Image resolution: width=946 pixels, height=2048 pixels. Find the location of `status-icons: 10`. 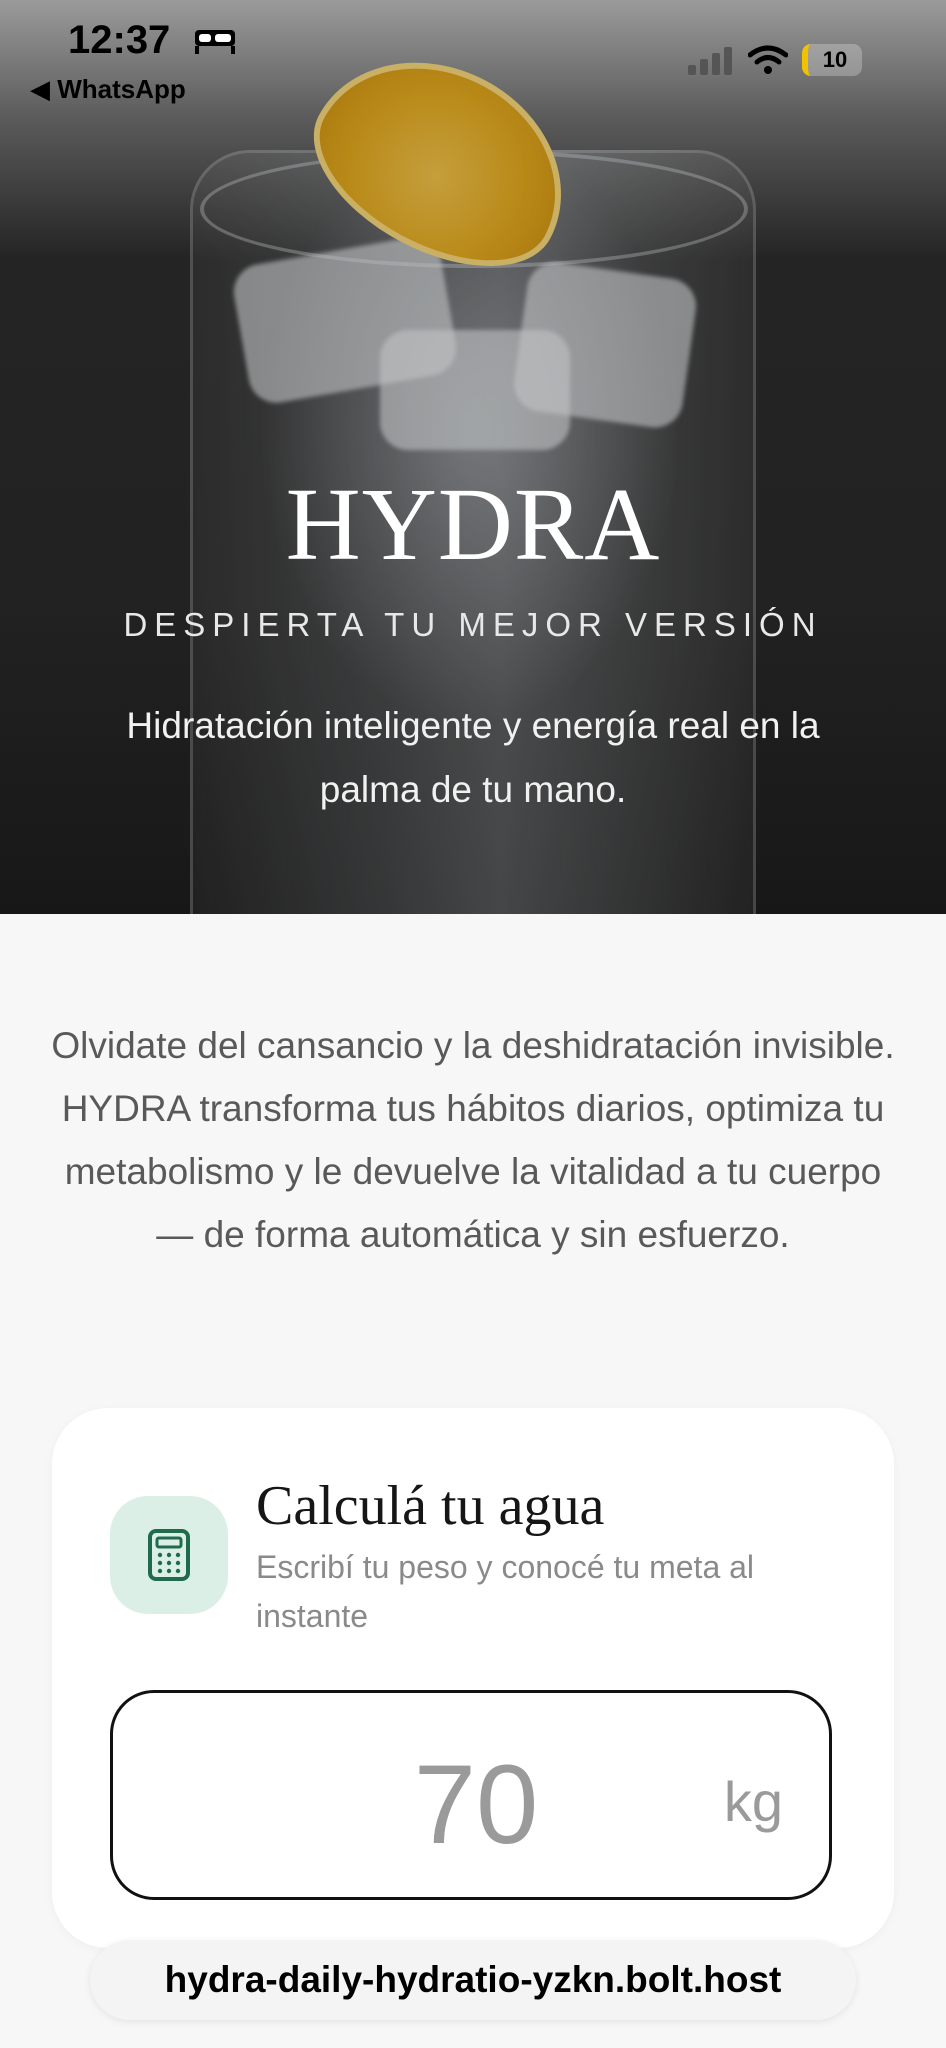

status-icons: 10 is located at coordinates (775, 60).